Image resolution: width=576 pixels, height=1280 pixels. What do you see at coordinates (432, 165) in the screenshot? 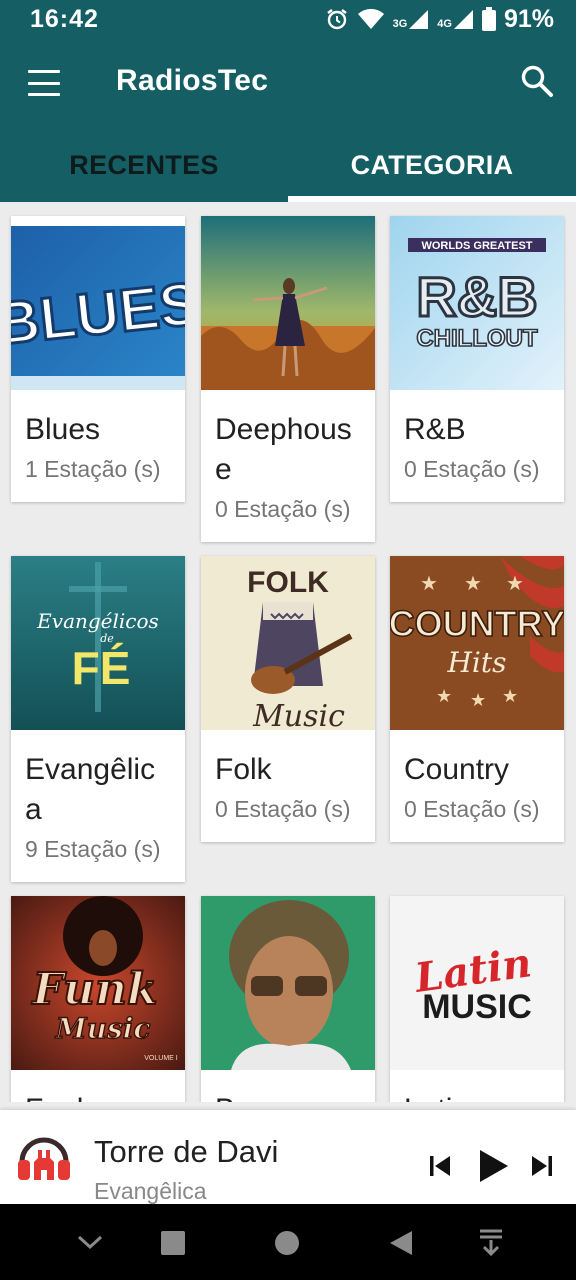
I see `tab-categoria: CATEGORIA` at bounding box center [432, 165].